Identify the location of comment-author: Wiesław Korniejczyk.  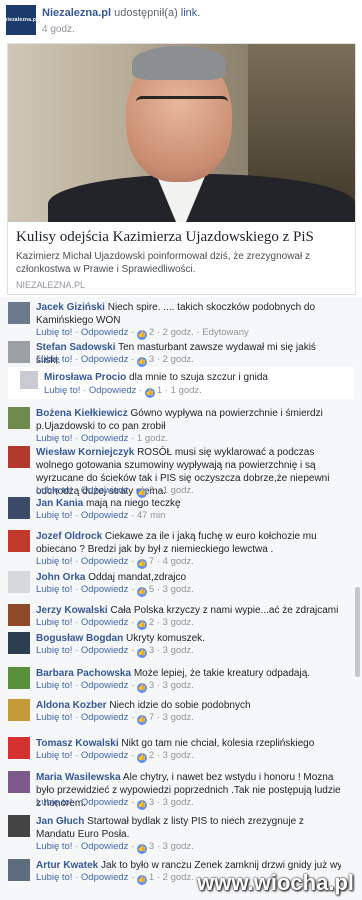
(85, 452).